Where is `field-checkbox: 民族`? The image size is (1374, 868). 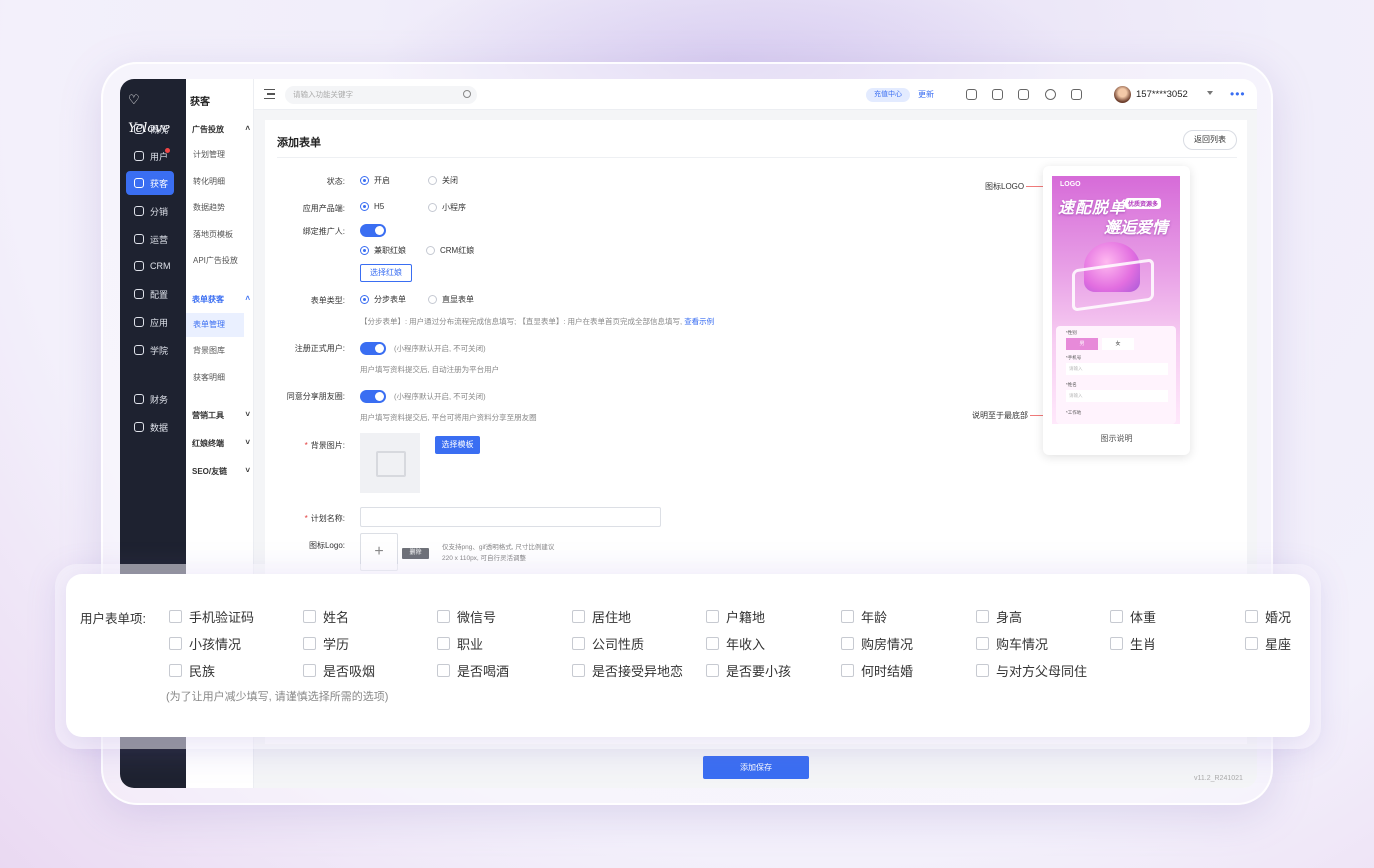
field-checkbox: 民族 is located at coordinates (192, 670).